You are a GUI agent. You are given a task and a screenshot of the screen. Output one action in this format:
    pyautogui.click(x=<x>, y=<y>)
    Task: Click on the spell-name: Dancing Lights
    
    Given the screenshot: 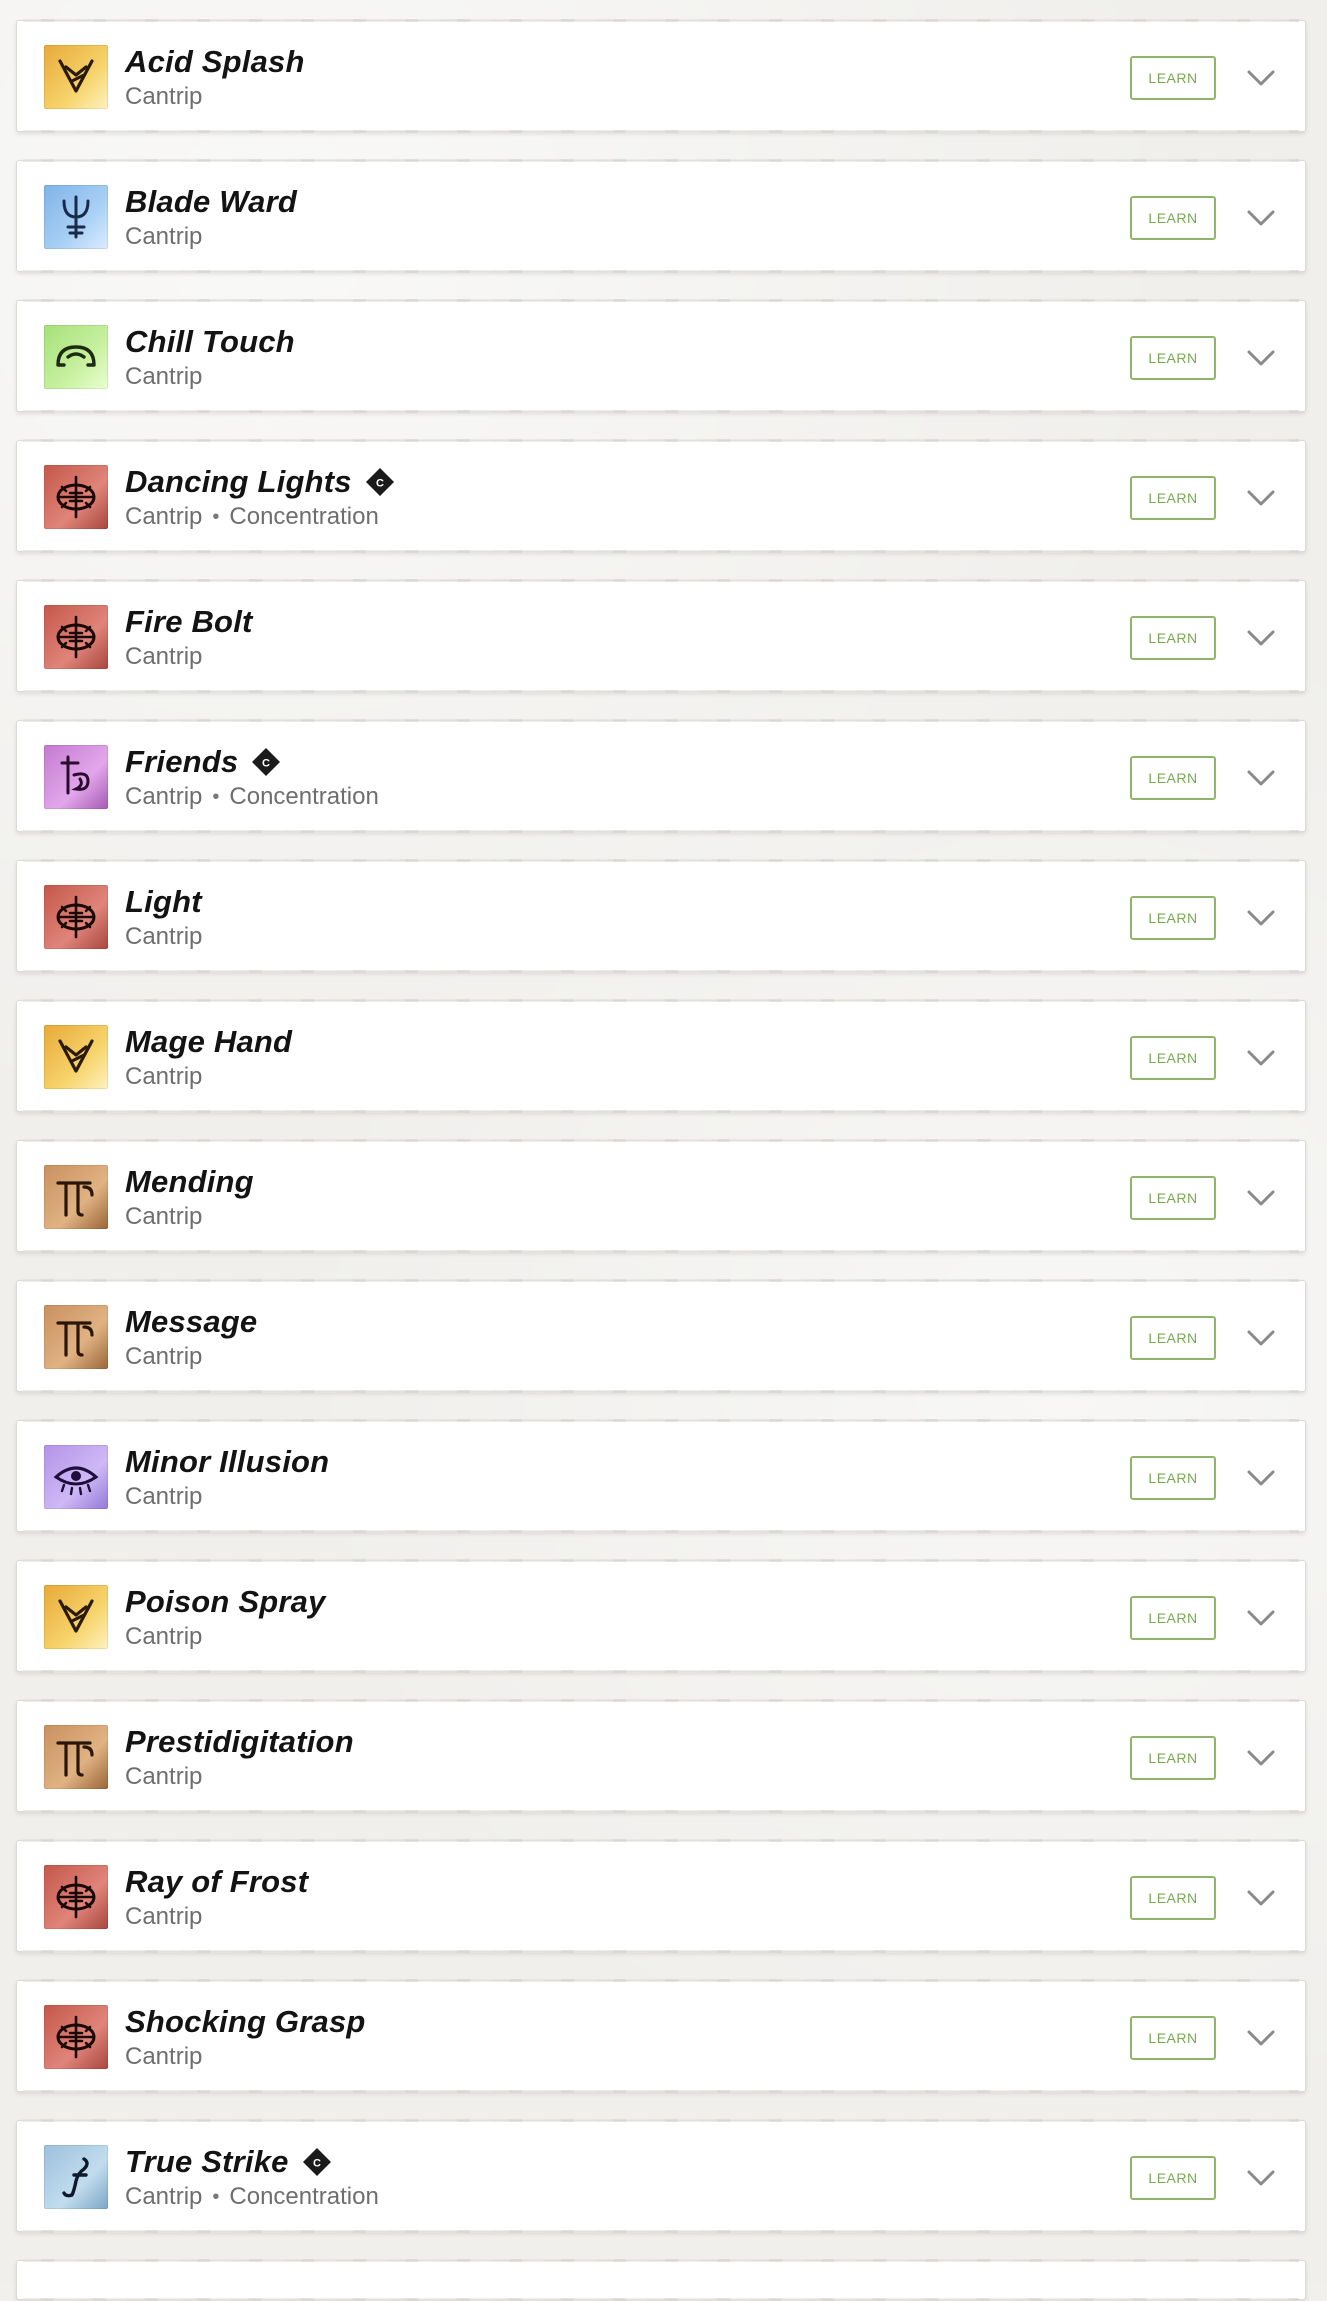 What is the action you would take?
    pyautogui.click(x=238, y=482)
    